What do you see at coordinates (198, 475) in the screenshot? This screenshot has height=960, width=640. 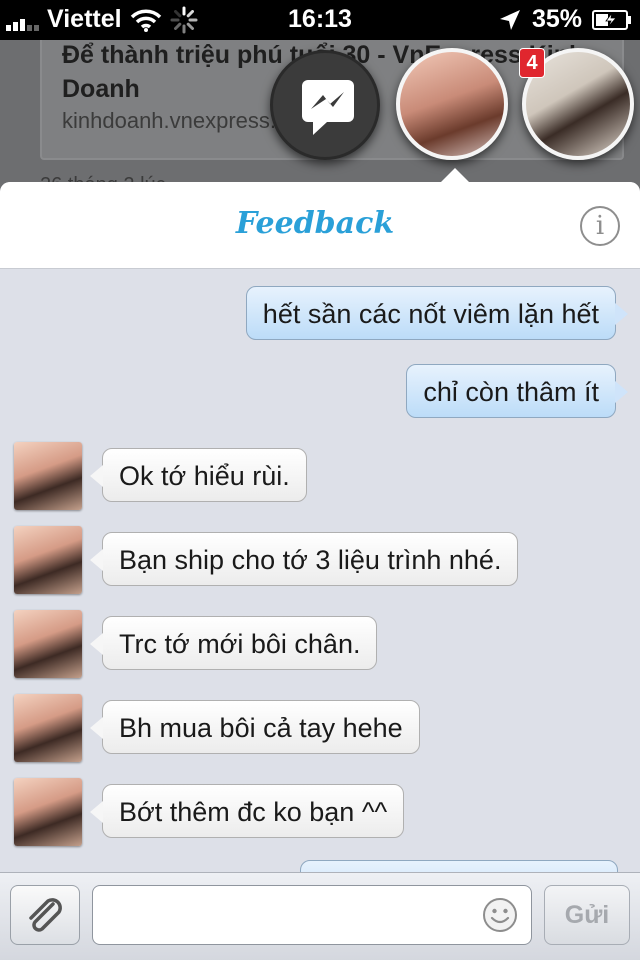 I see `message-bubble-incoming: Ok tớ hiểu rùi.` at bounding box center [198, 475].